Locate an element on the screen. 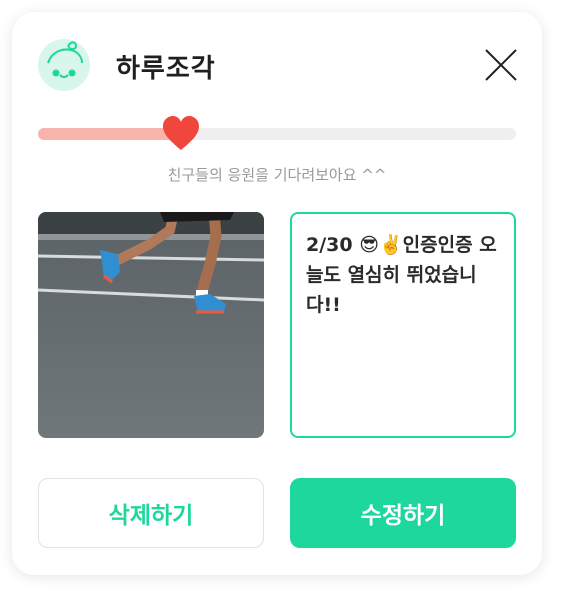 The width and height of the screenshot is (562, 595). close-icon is located at coordinates (501, 65).